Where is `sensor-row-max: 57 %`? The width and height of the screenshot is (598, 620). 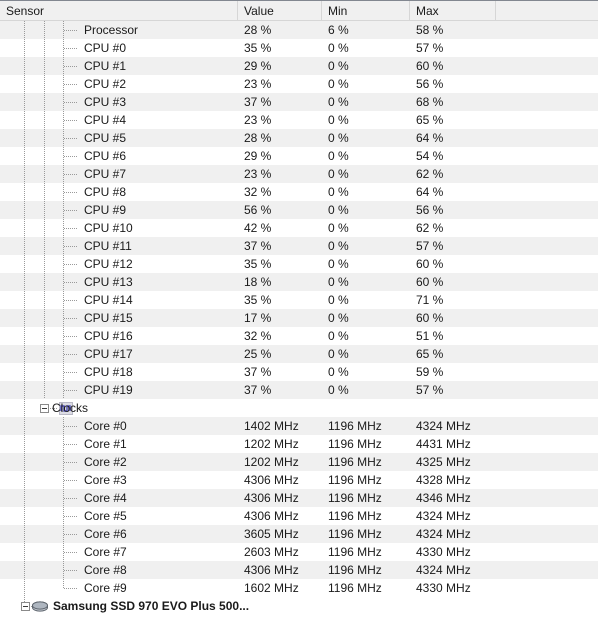 sensor-row-max: 57 % is located at coordinates (430, 390).